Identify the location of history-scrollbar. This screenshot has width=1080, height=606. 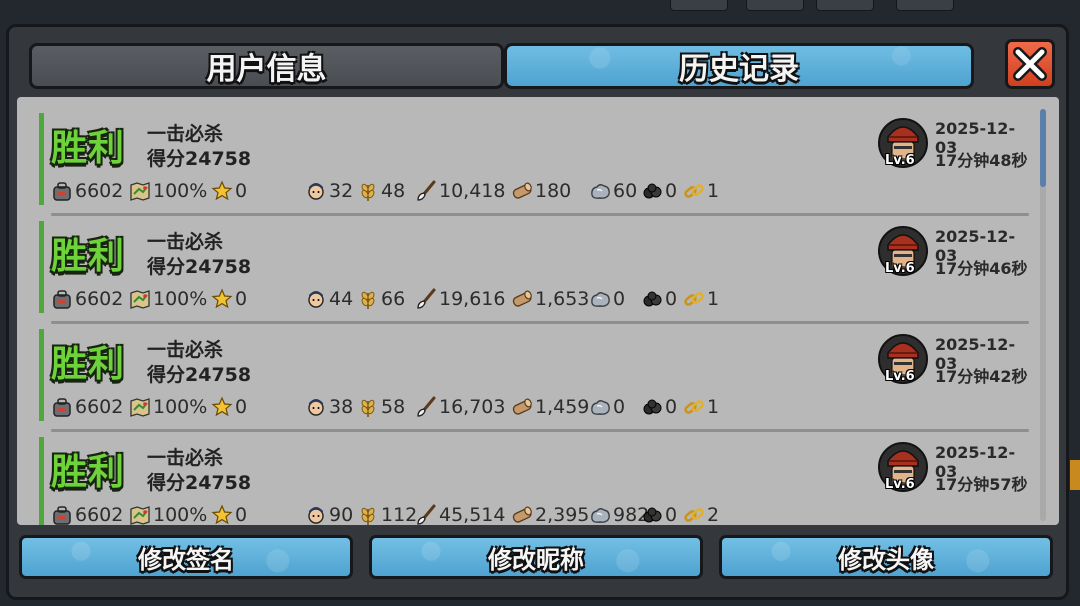
(1043, 315).